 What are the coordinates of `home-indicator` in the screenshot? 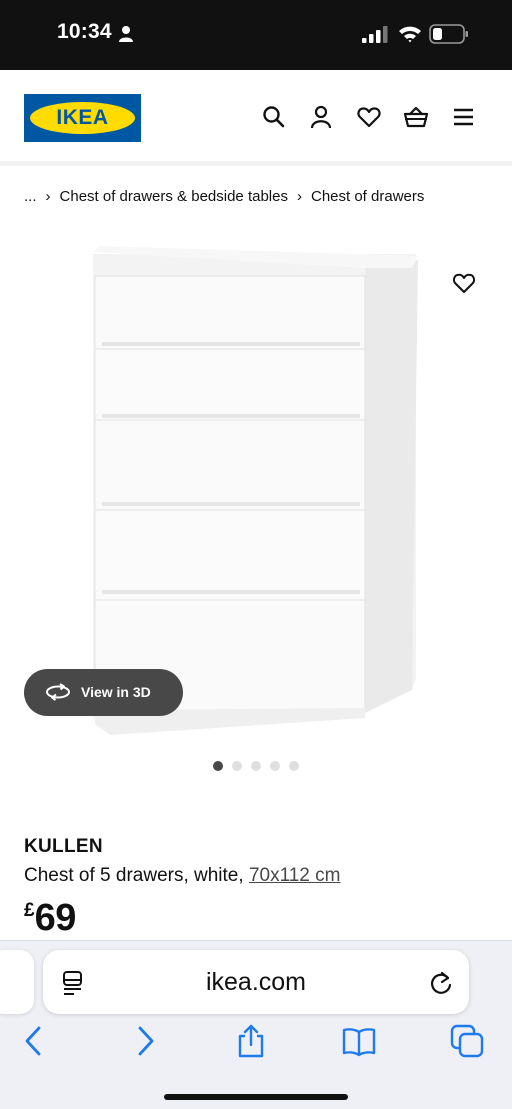 It's located at (256, 1097).